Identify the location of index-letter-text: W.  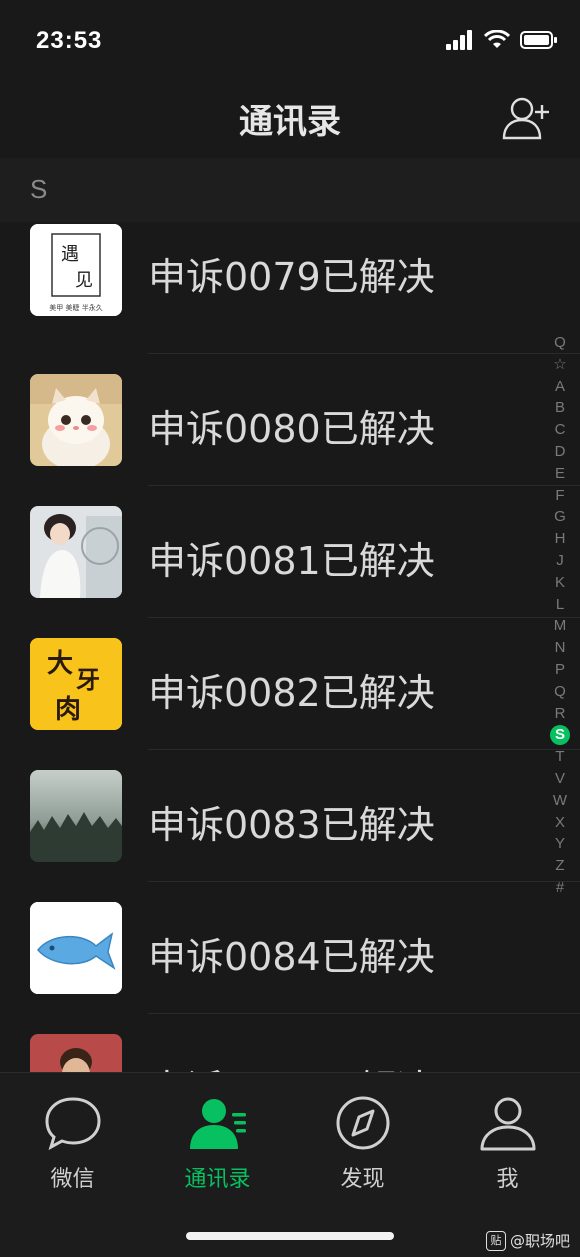
(560, 800).